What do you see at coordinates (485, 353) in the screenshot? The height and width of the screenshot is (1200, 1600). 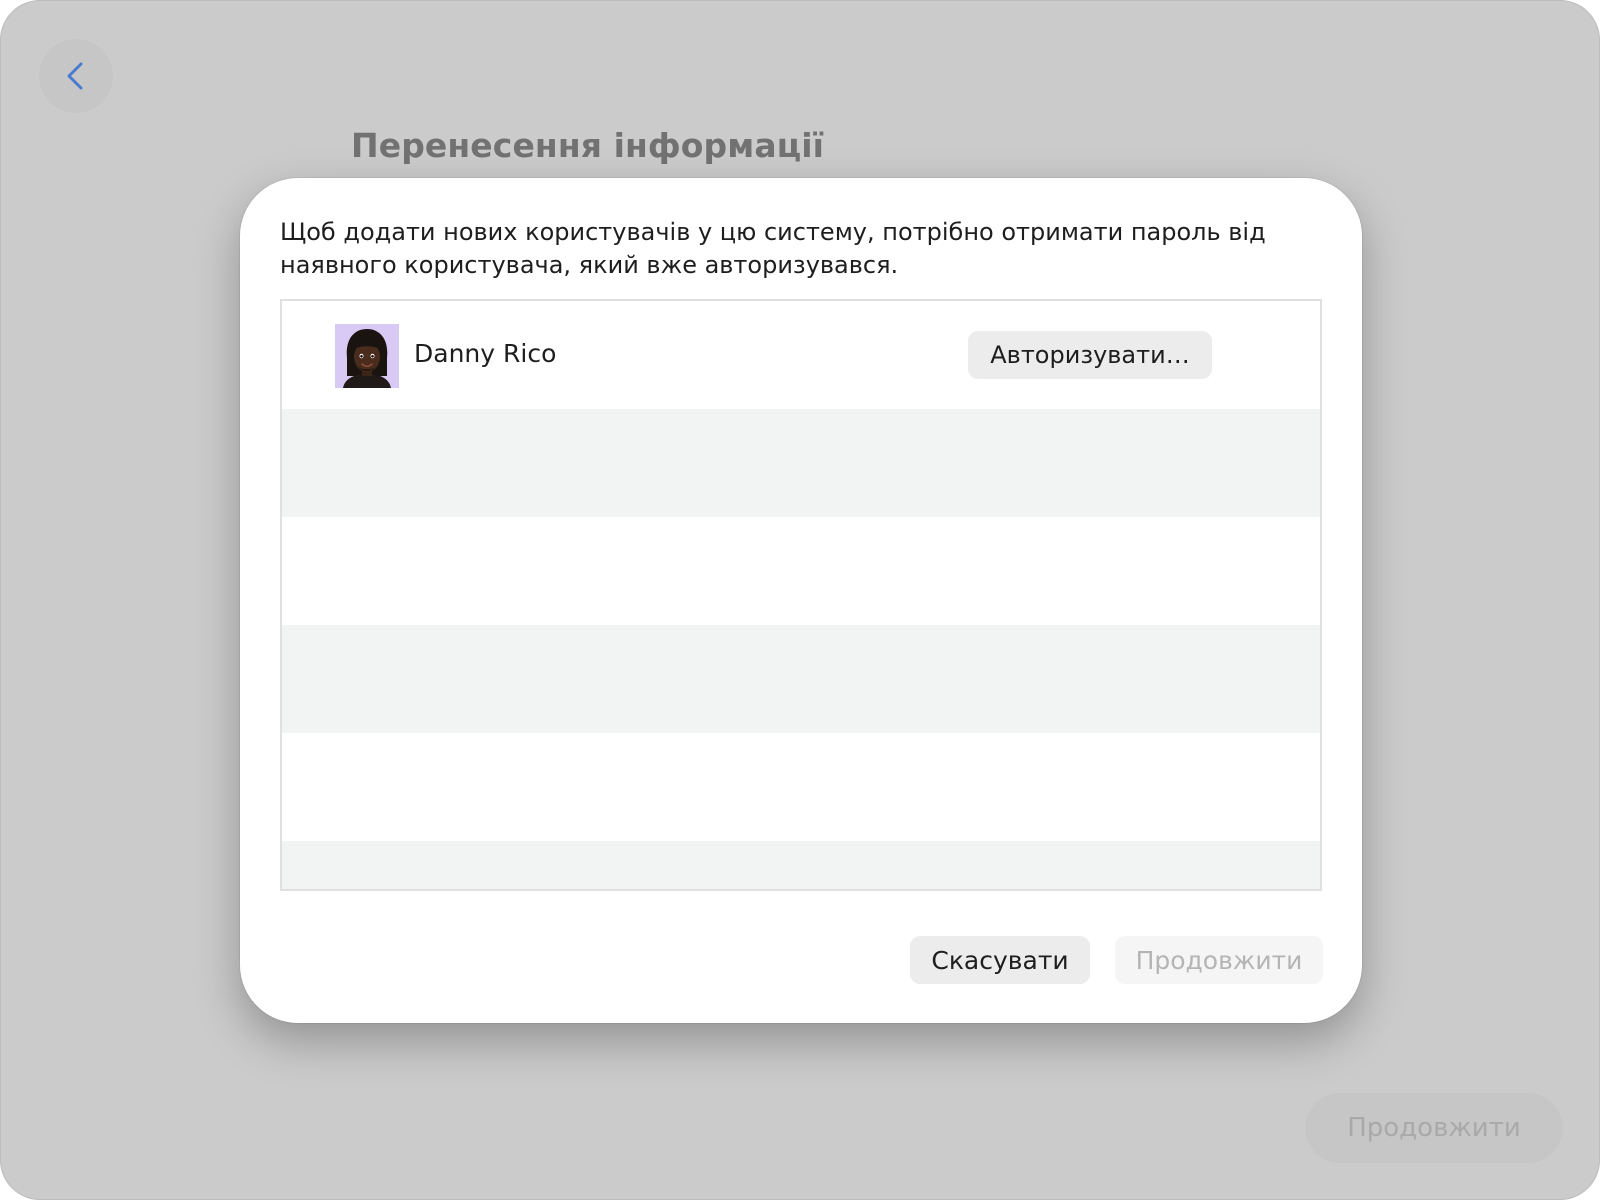 I see `user-name: Danny Rico` at bounding box center [485, 353].